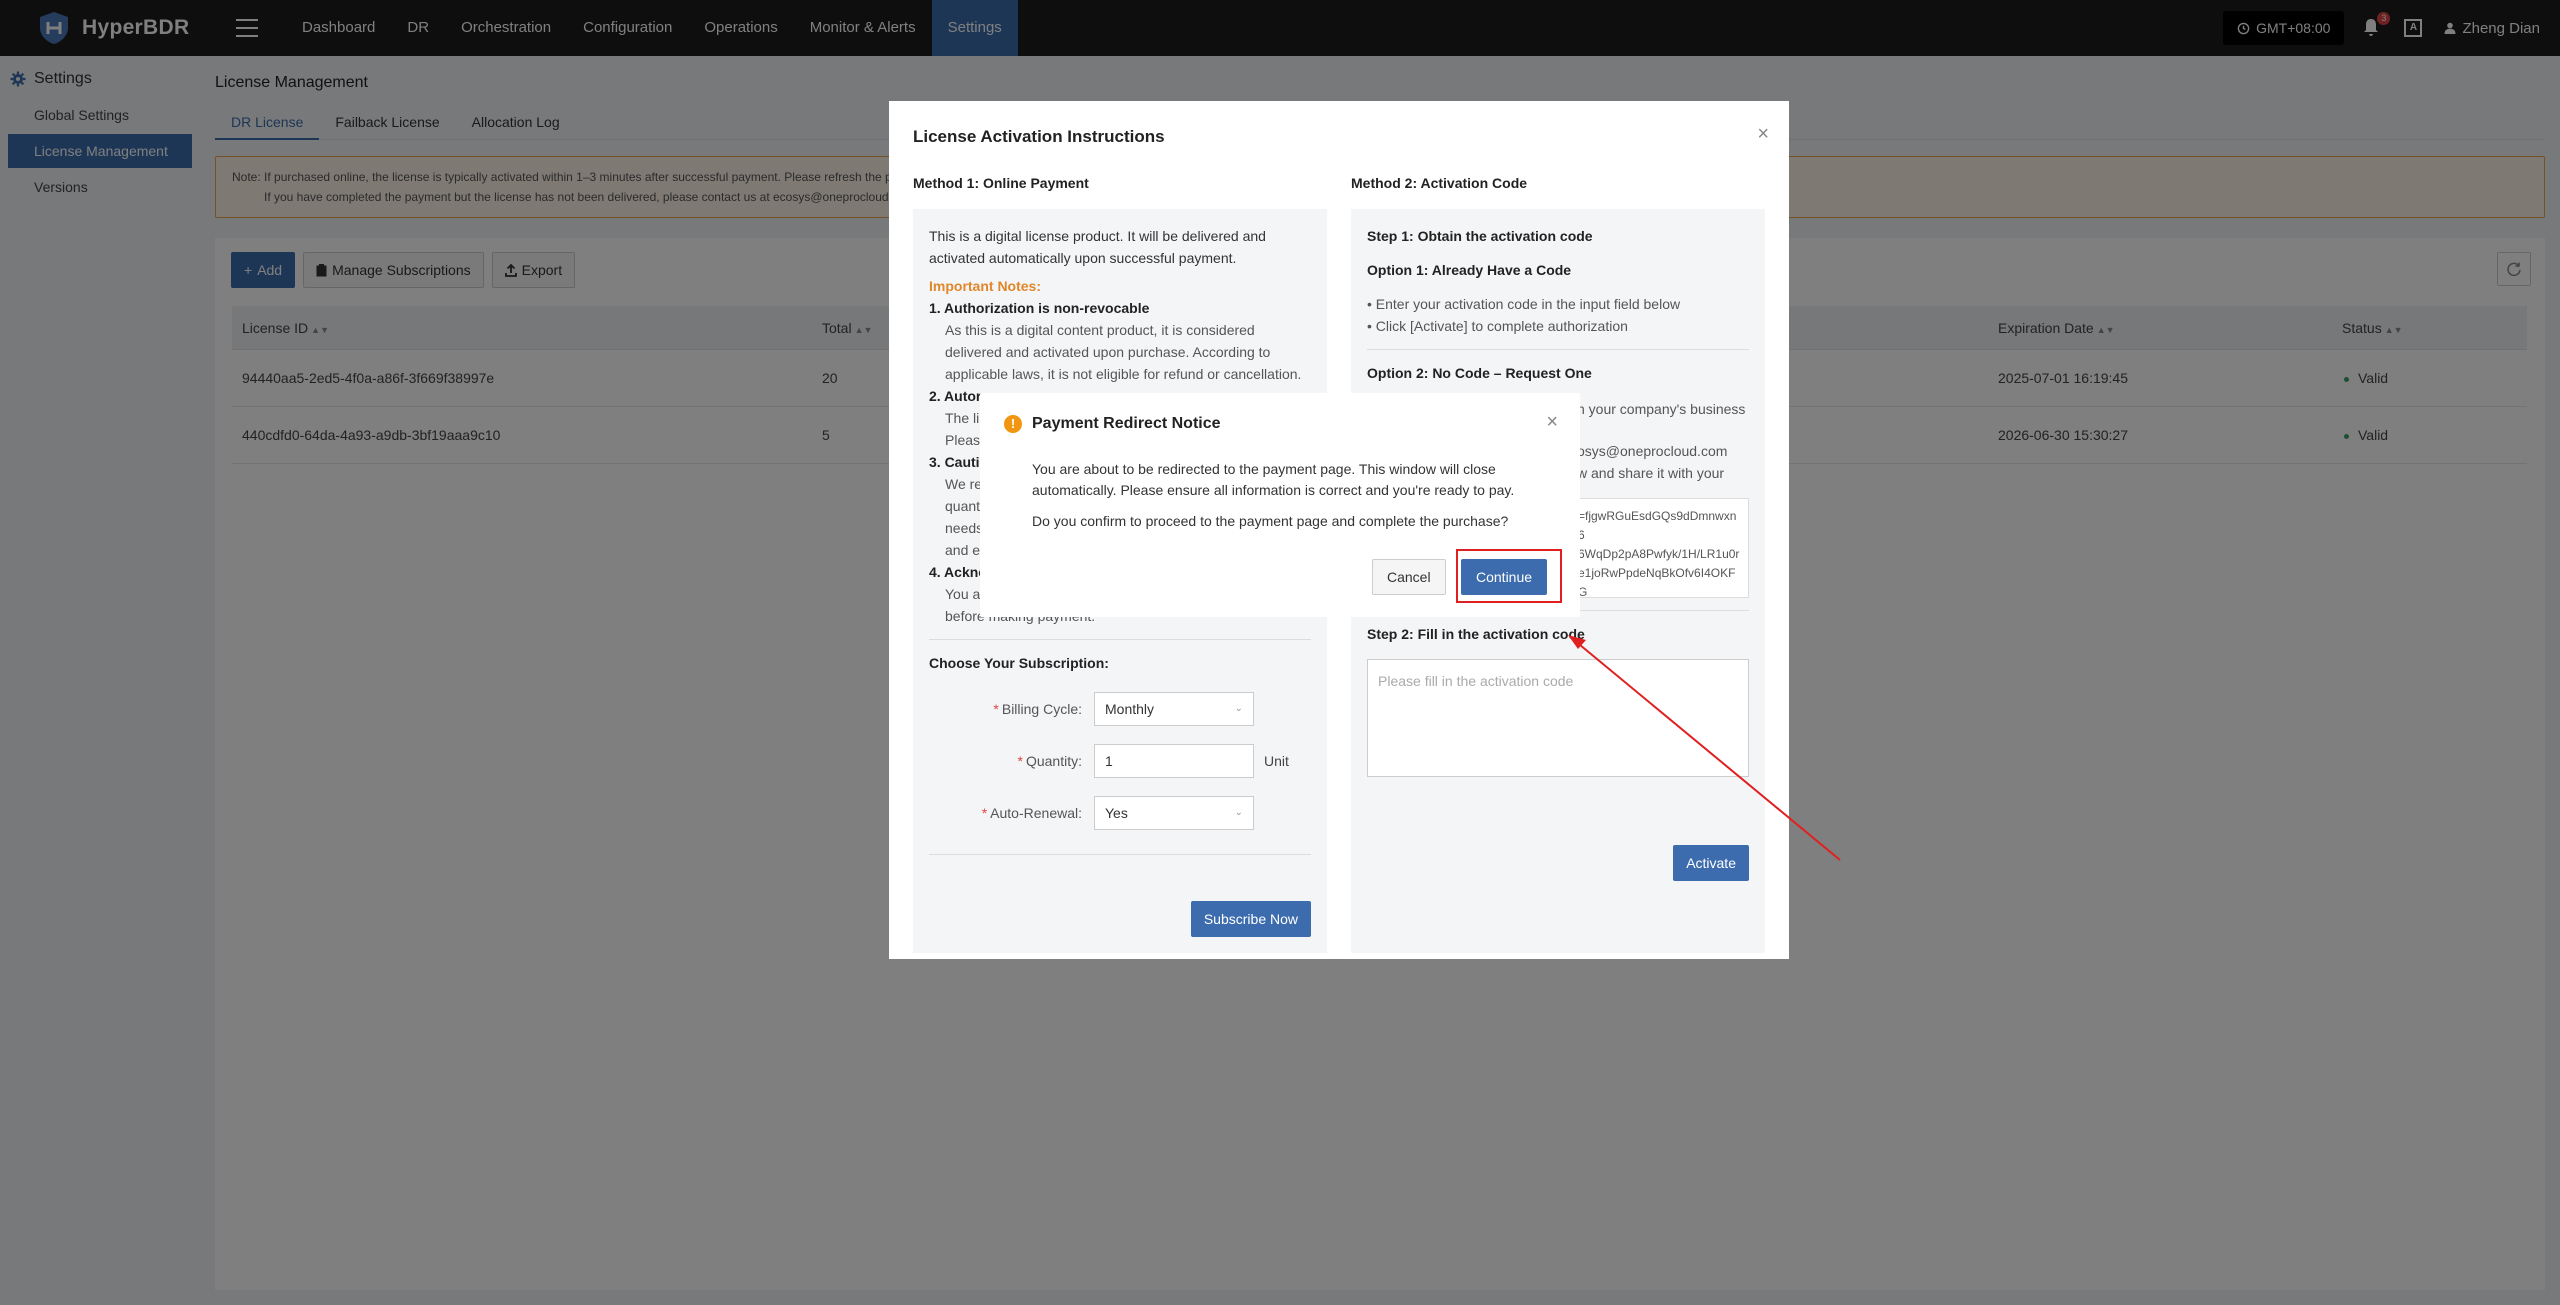 This screenshot has width=2560, height=1305. What do you see at coordinates (1174, 709) in the screenshot?
I see `billing-cycle-select: Monthly ⌄` at bounding box center [1174, 709].